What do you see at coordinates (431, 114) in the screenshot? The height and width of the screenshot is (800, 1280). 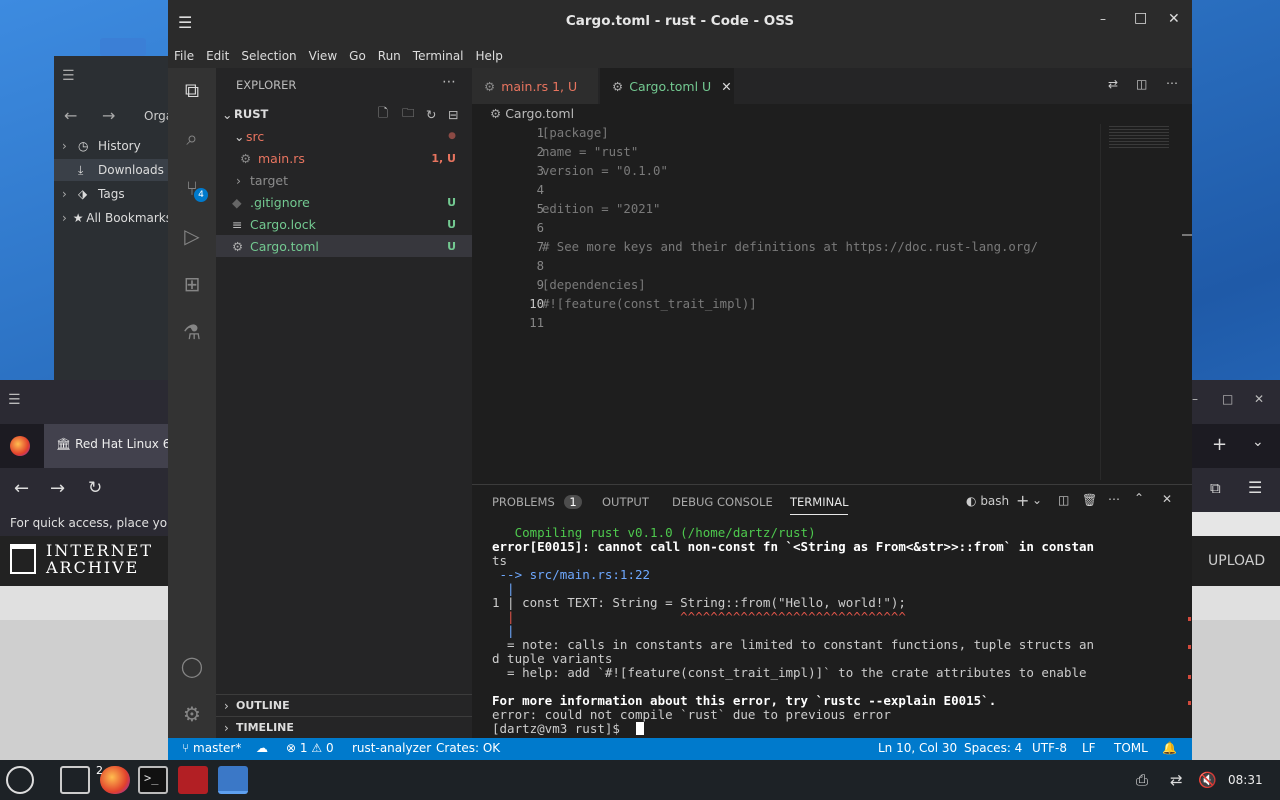 I see `refresh-icon: ↻` at bounding box center [431, 114].